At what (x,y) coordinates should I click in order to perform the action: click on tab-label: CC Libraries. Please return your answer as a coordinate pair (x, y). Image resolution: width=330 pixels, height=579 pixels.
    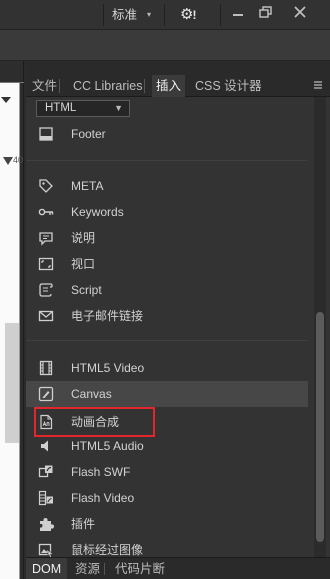
    Looking at the image, I should click on (108, 86).